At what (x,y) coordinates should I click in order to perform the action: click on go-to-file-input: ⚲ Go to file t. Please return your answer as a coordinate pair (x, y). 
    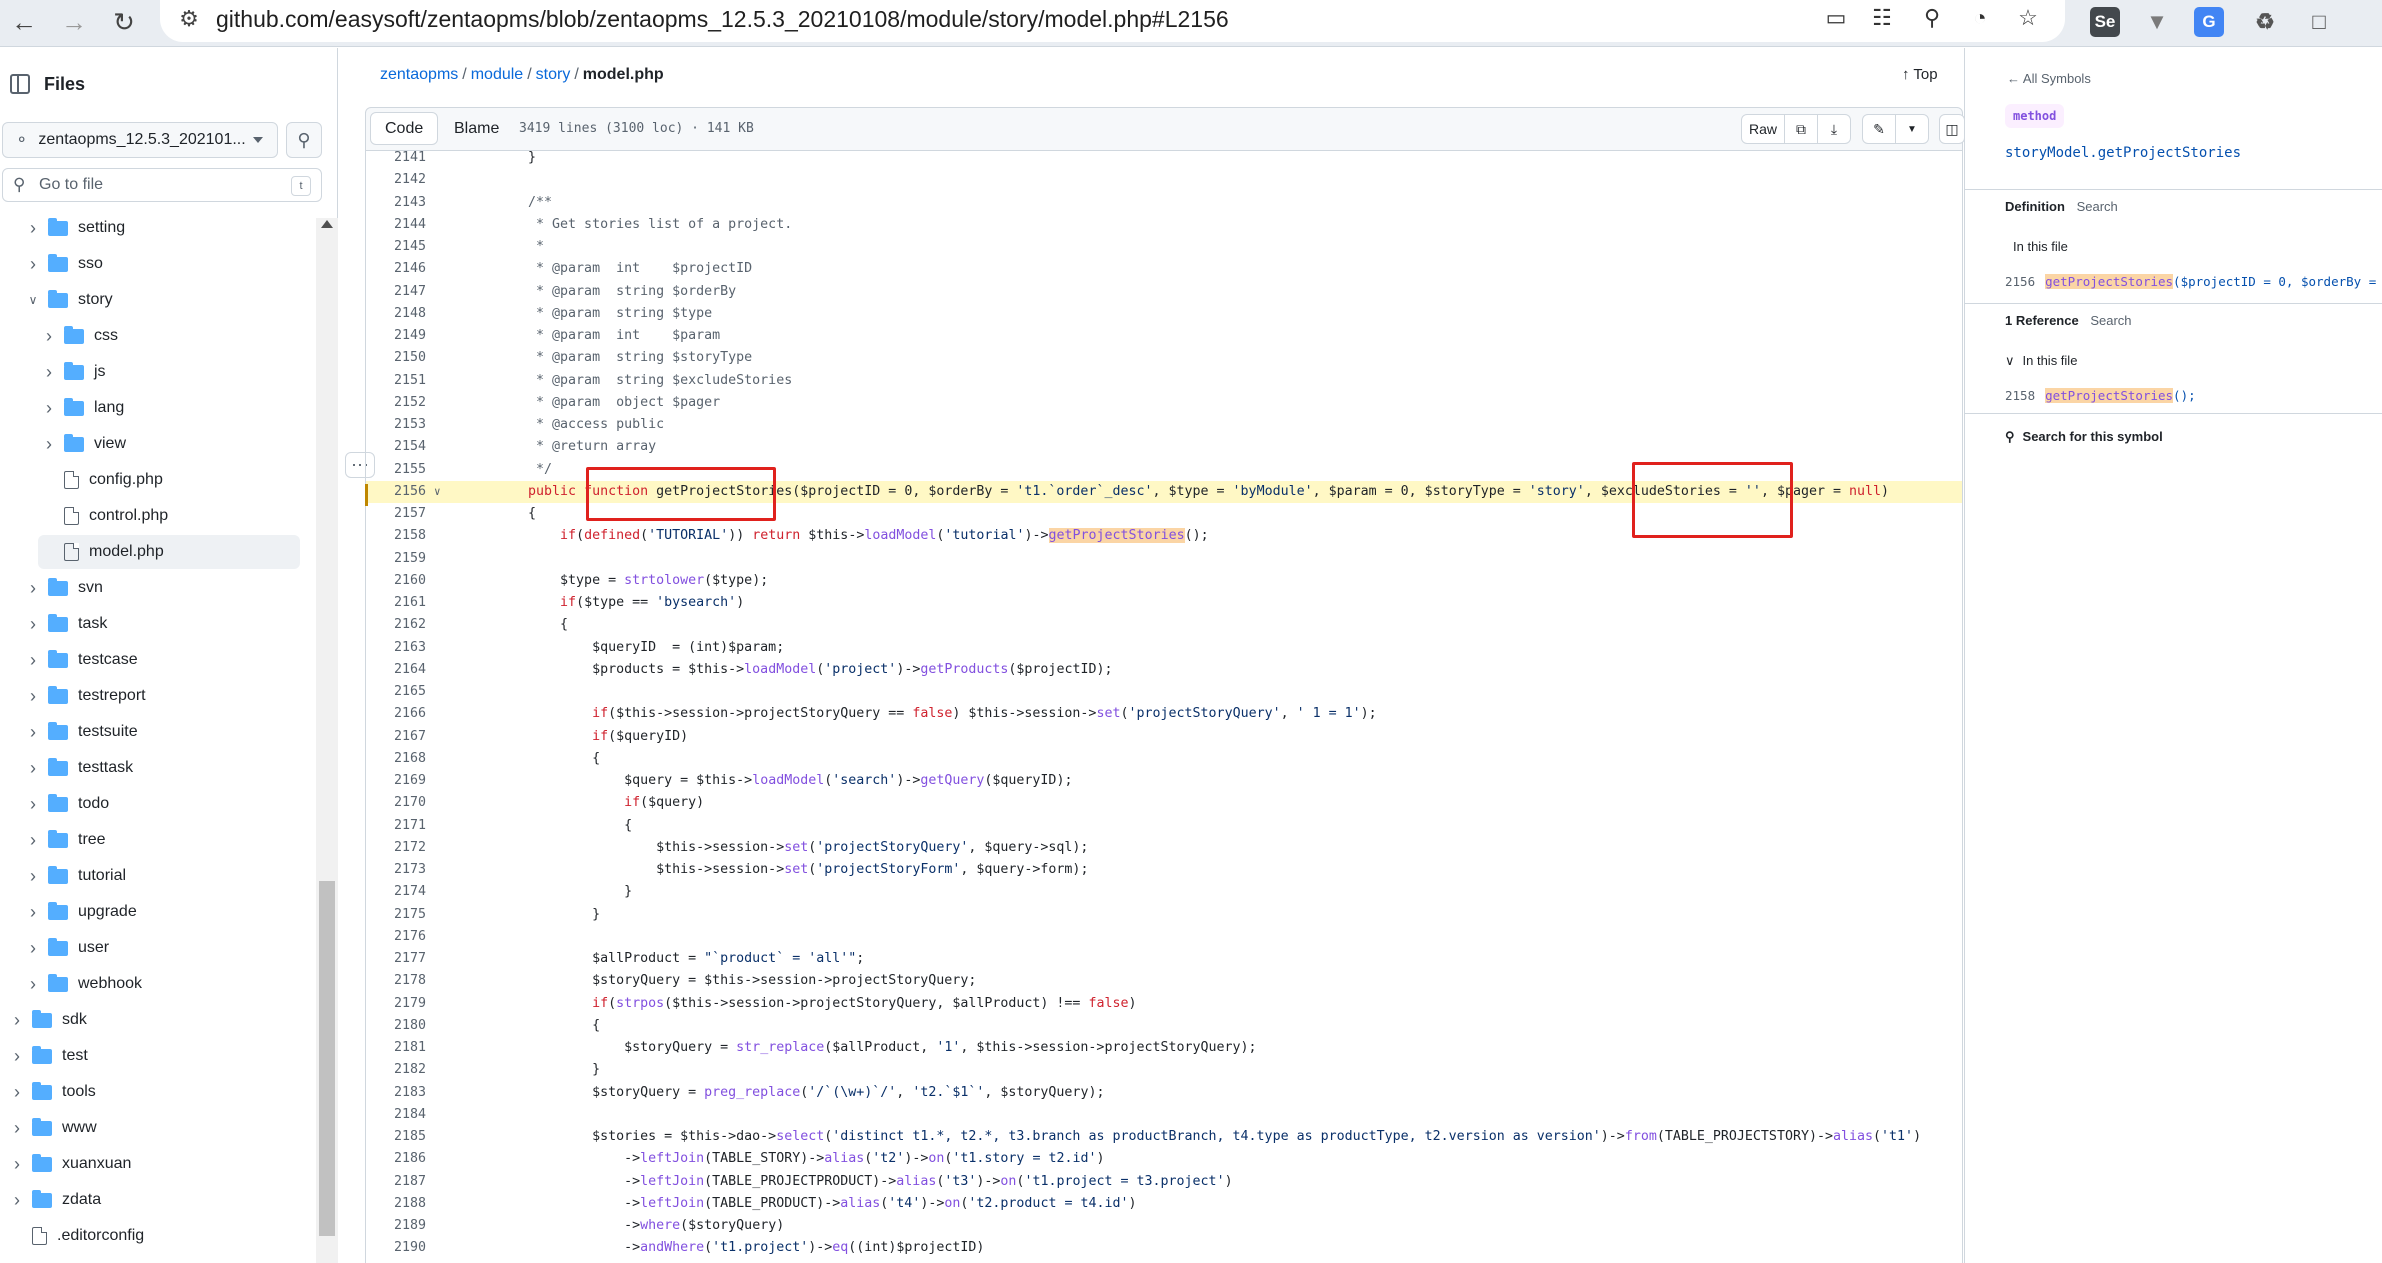
    Looking at the image, I should click on (162, 185).